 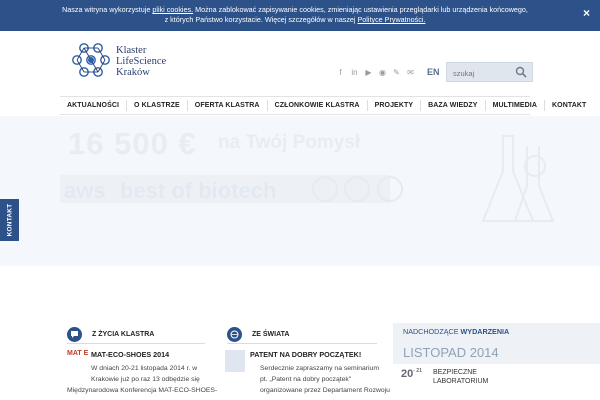 What do you see at coordinates (382, 72) in the screenshot?
I see `rss-icon: ◉` at bounding box center [382, 72].